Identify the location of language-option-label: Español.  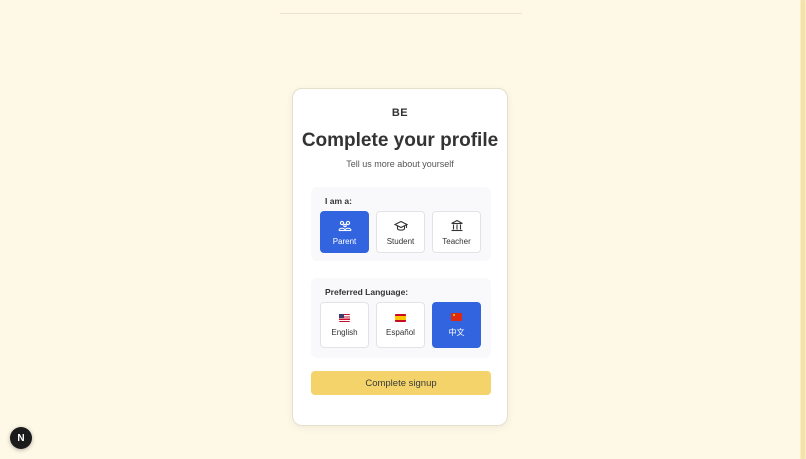
(400, 332).